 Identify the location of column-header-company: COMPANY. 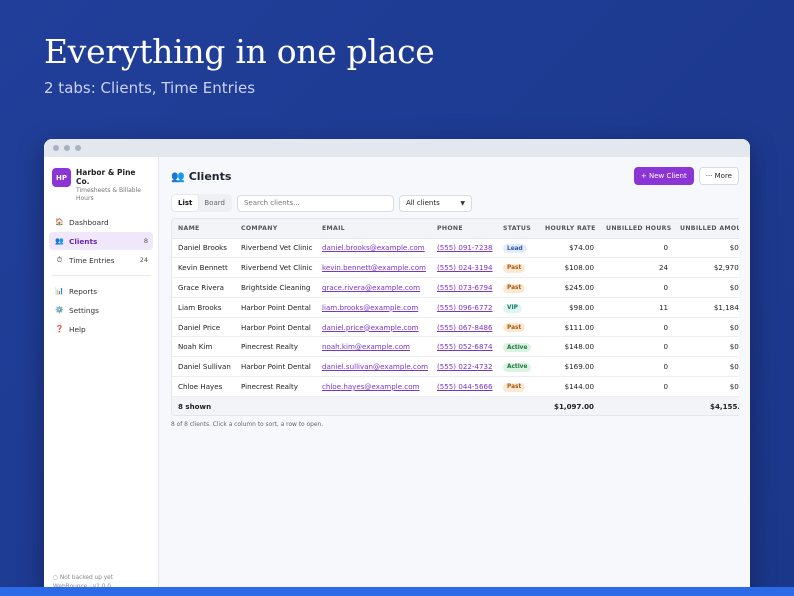
(275, 229).